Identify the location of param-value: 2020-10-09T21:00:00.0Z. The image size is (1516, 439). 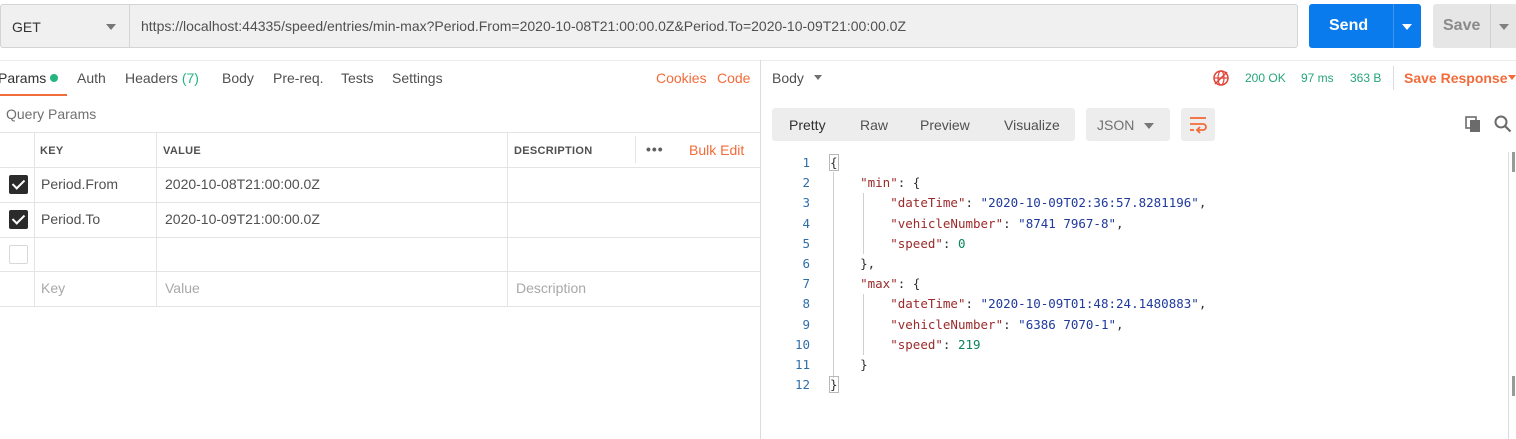
(242, 219).